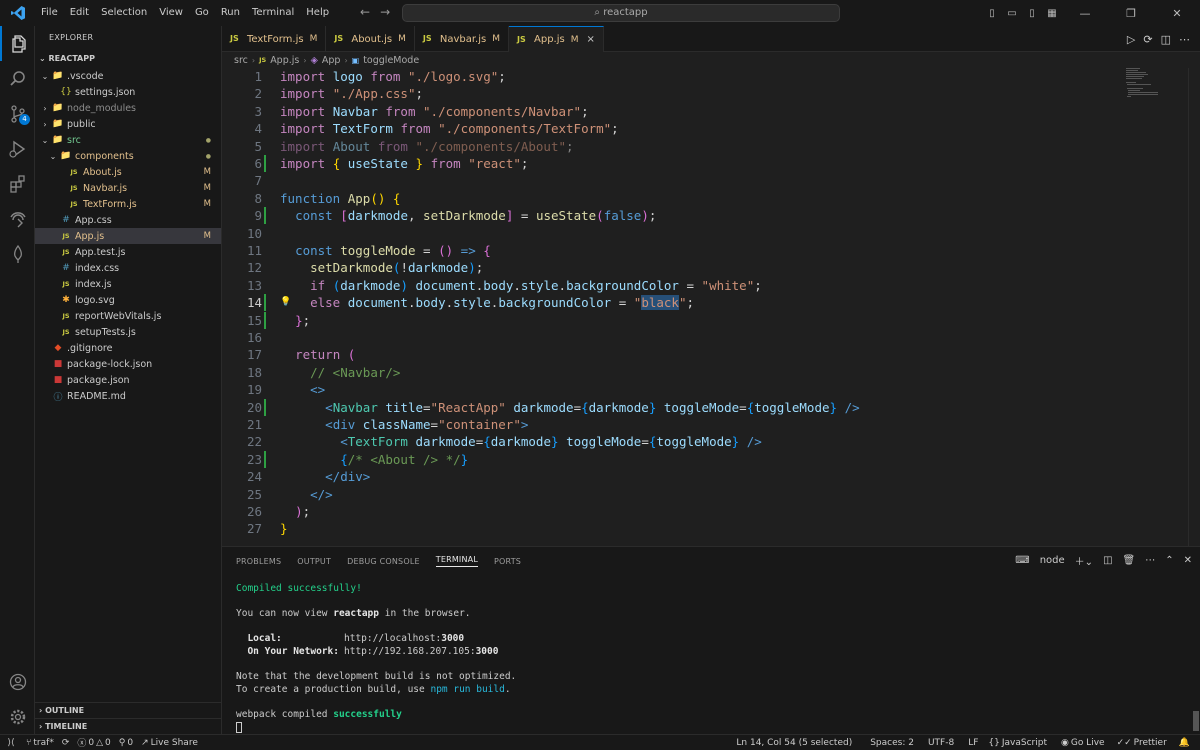  What do you see at coordinates (202, 13) in the screenshot?
I see `menu-item-go: Go` at bounding box center [202, 13].